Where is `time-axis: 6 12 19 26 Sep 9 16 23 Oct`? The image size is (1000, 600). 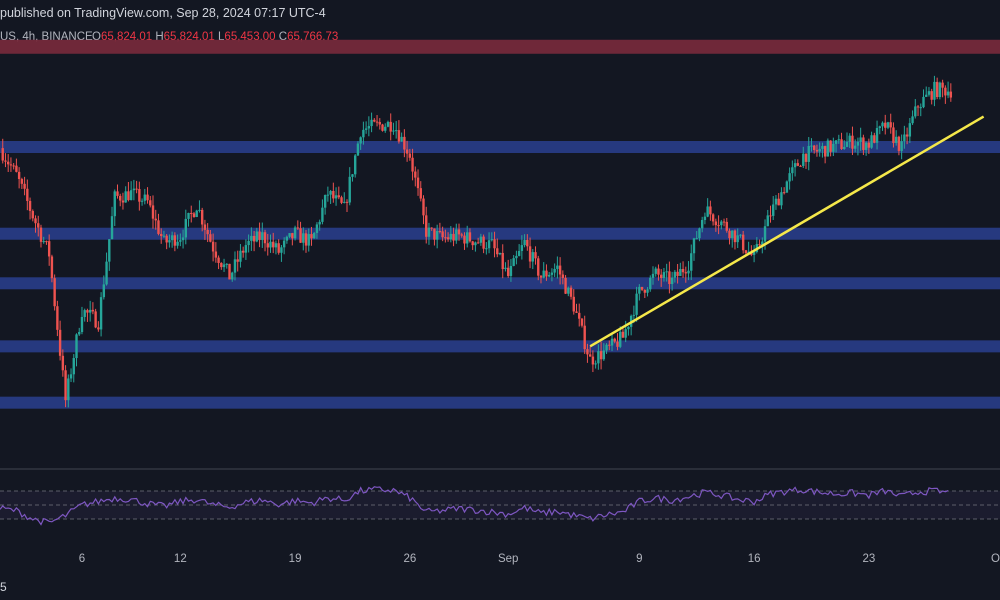
time-axis: 6 12 19 26 Sep 9 16 23 Oct is located at coordinates (539, 559).